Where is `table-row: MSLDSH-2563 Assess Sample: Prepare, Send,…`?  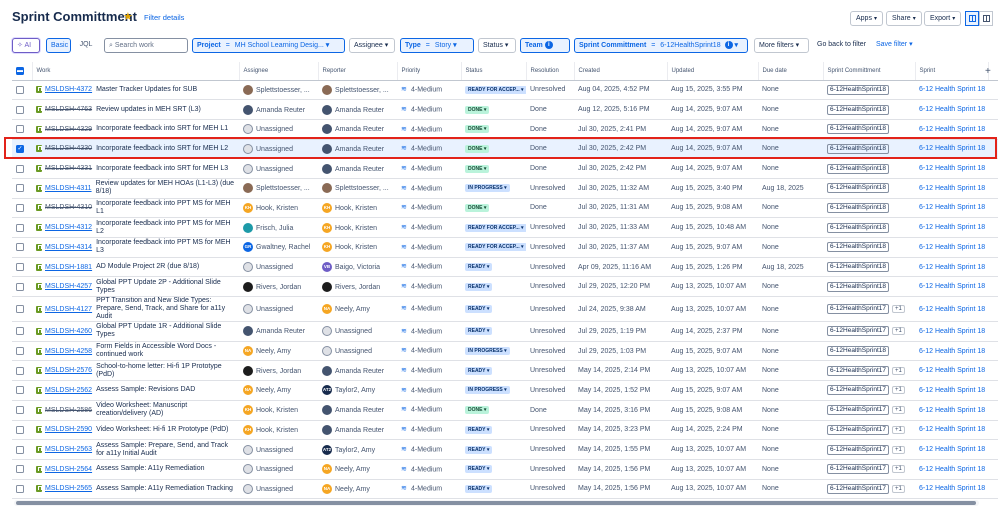
table-row: MSLDSH-2563 Assess Sample: Prepare, Send,… is located at coordinates (505, 449).